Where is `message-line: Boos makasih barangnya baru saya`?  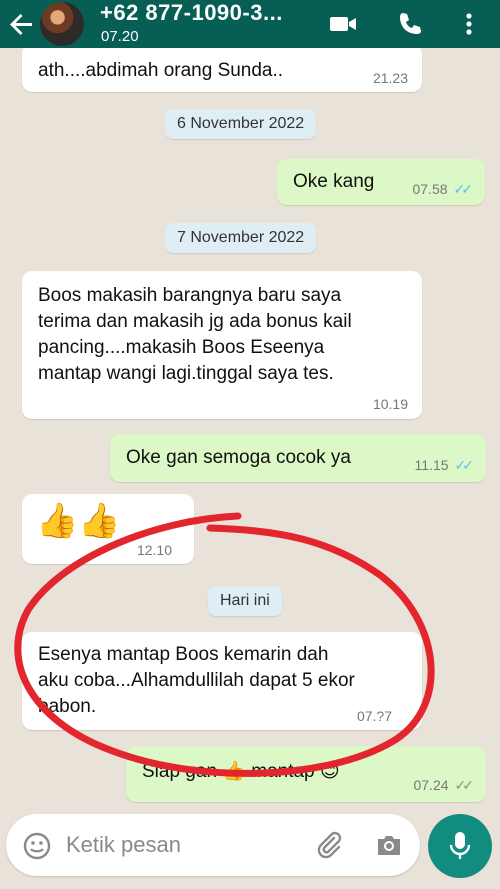
message-line: Boos makasih barangnya baru saya is located at coordinates (190, 295).